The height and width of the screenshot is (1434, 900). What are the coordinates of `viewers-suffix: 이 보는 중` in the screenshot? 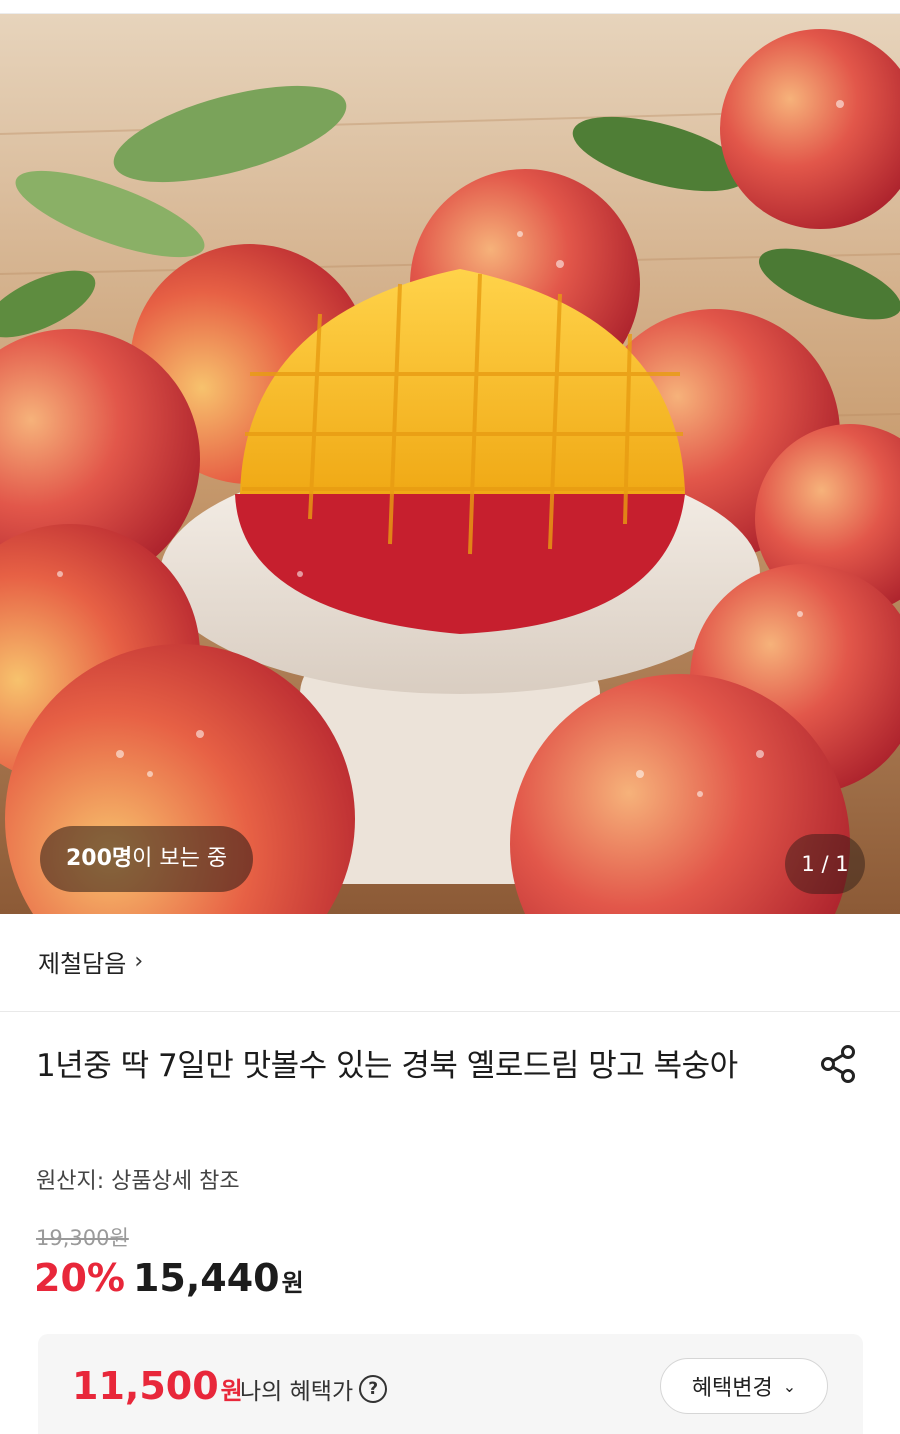 It's located at (180, 858).